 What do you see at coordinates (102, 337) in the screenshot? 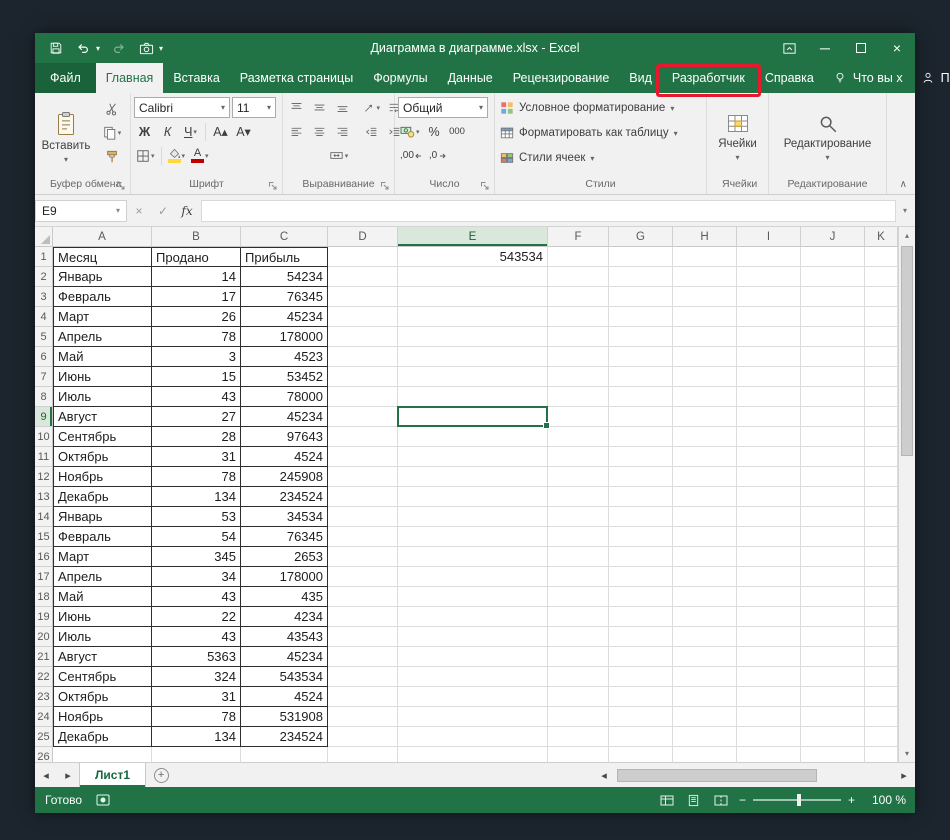
I see `cell-A5: Апрель` at bounding box center [102, 337].